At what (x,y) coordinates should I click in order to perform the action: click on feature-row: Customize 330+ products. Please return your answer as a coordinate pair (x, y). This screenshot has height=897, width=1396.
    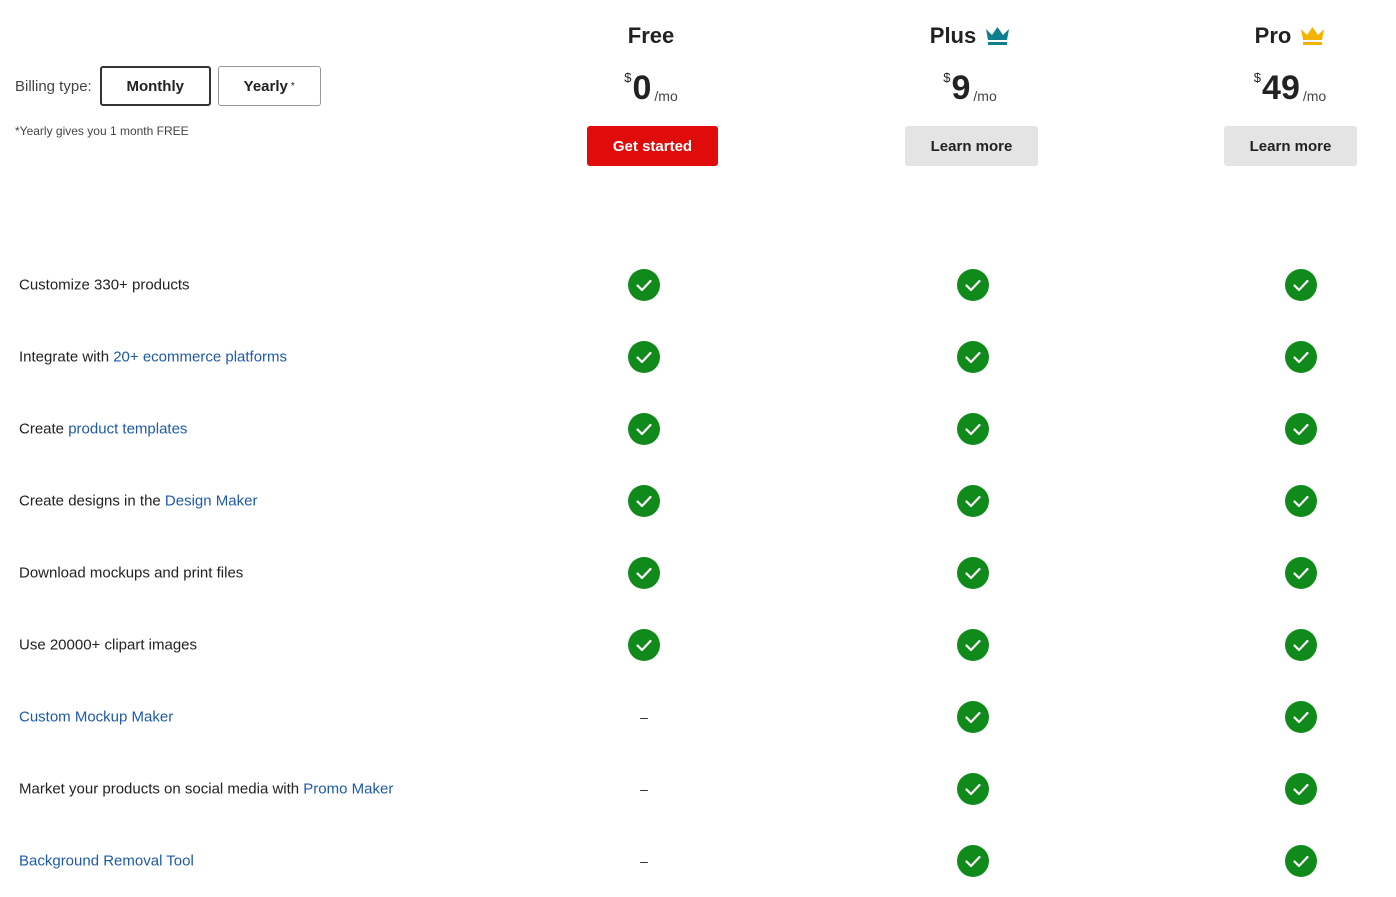
    Looking at the image, I should click on (698, 285).